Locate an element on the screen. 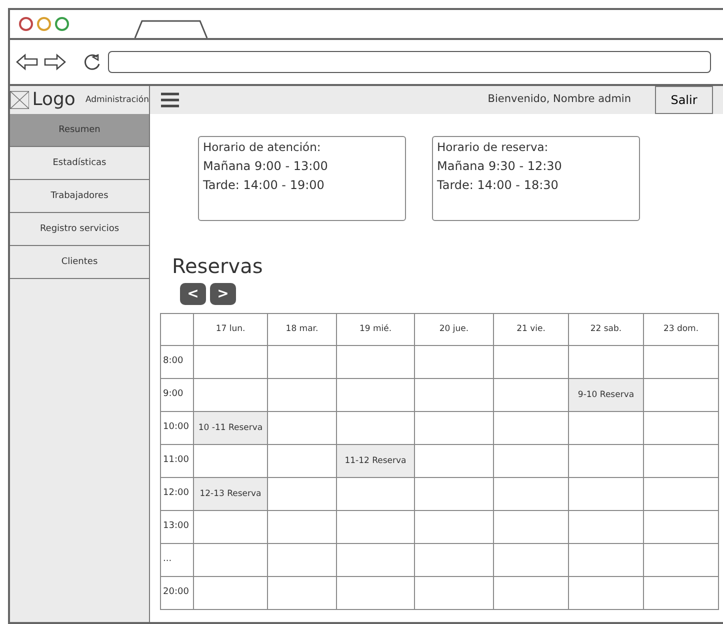 The height and width of the screenshot is (624, 723). welcome-text: Bienvenido, Nombre admin is located at coordinates (559, 100).